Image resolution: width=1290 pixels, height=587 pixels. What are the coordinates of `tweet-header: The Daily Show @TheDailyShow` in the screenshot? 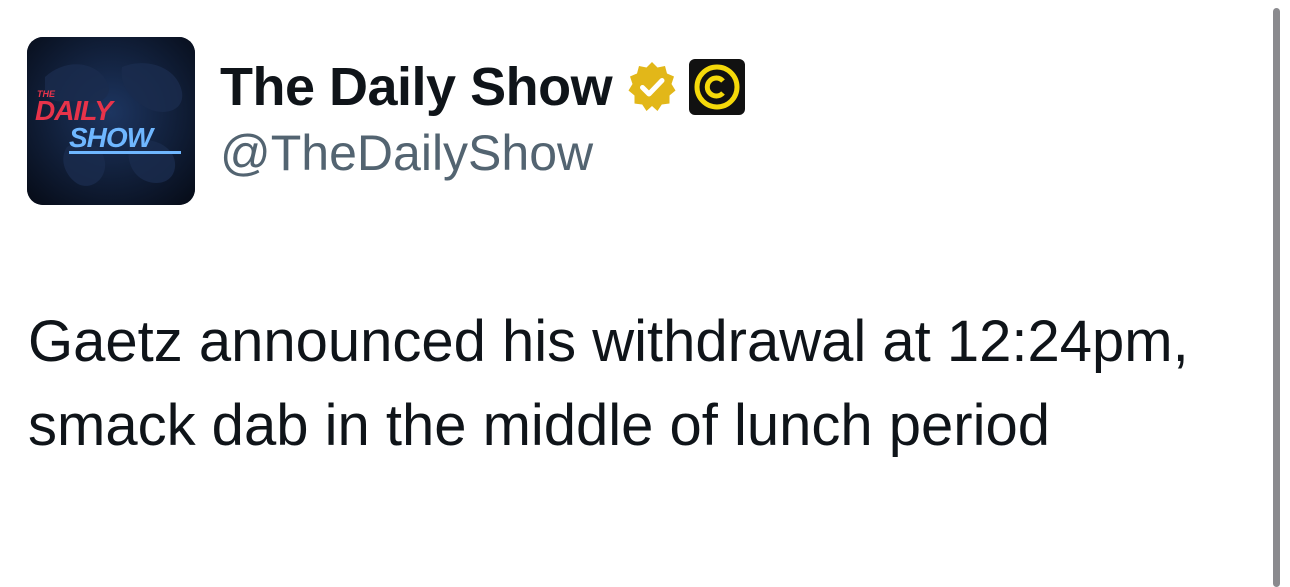 It's located at (483, 117).